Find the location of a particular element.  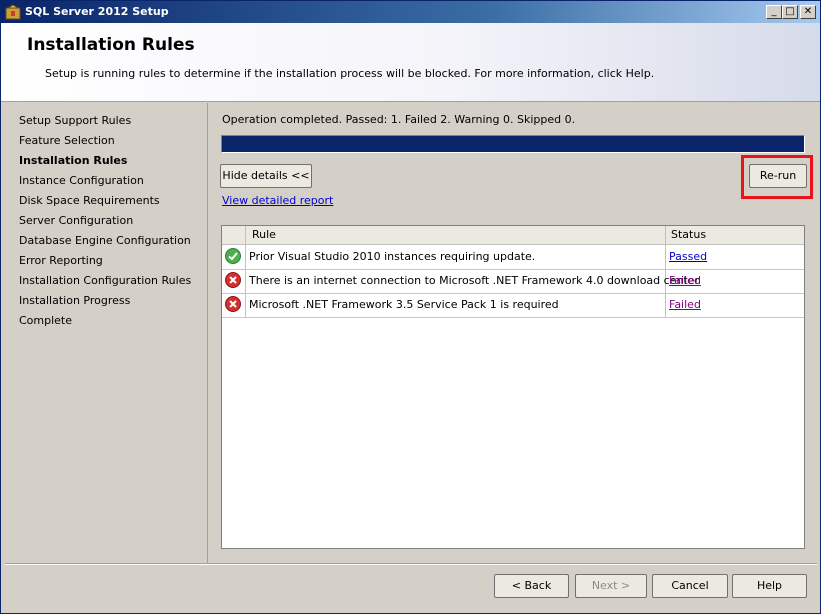

nav-item-disk-space-requirements: Disk Space Requirements is located at coordinates (89, 200).